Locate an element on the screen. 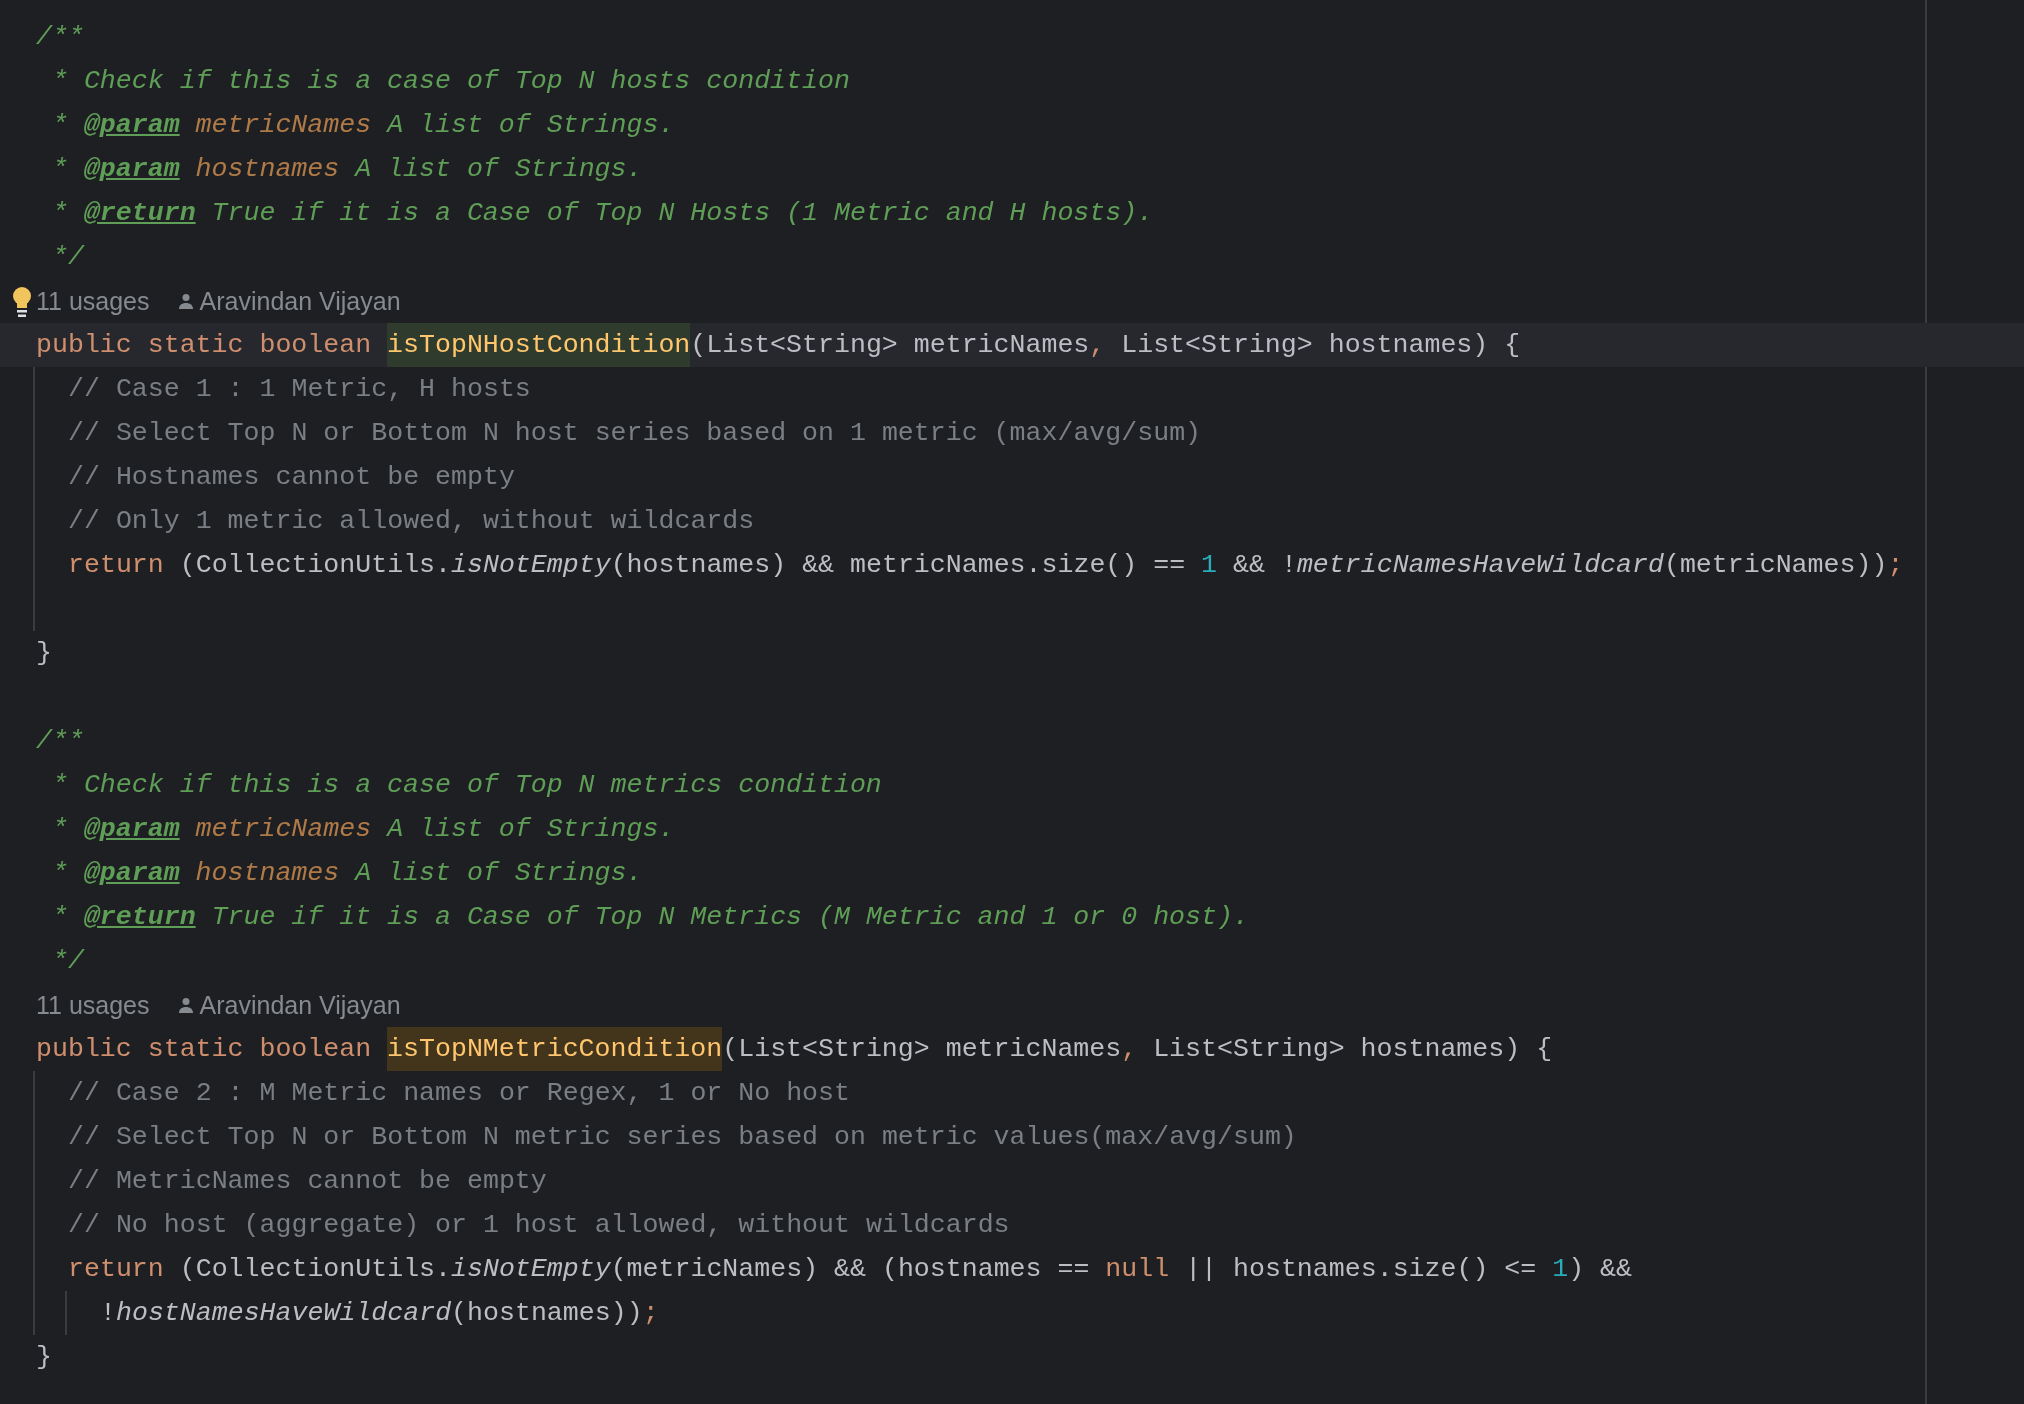 Image resolution: width=2024 pixels, height=1404 pixels. code-comment: // Case 2 : M Metric names or Regex, 1 or No host is located at coordinates (459, 1093).